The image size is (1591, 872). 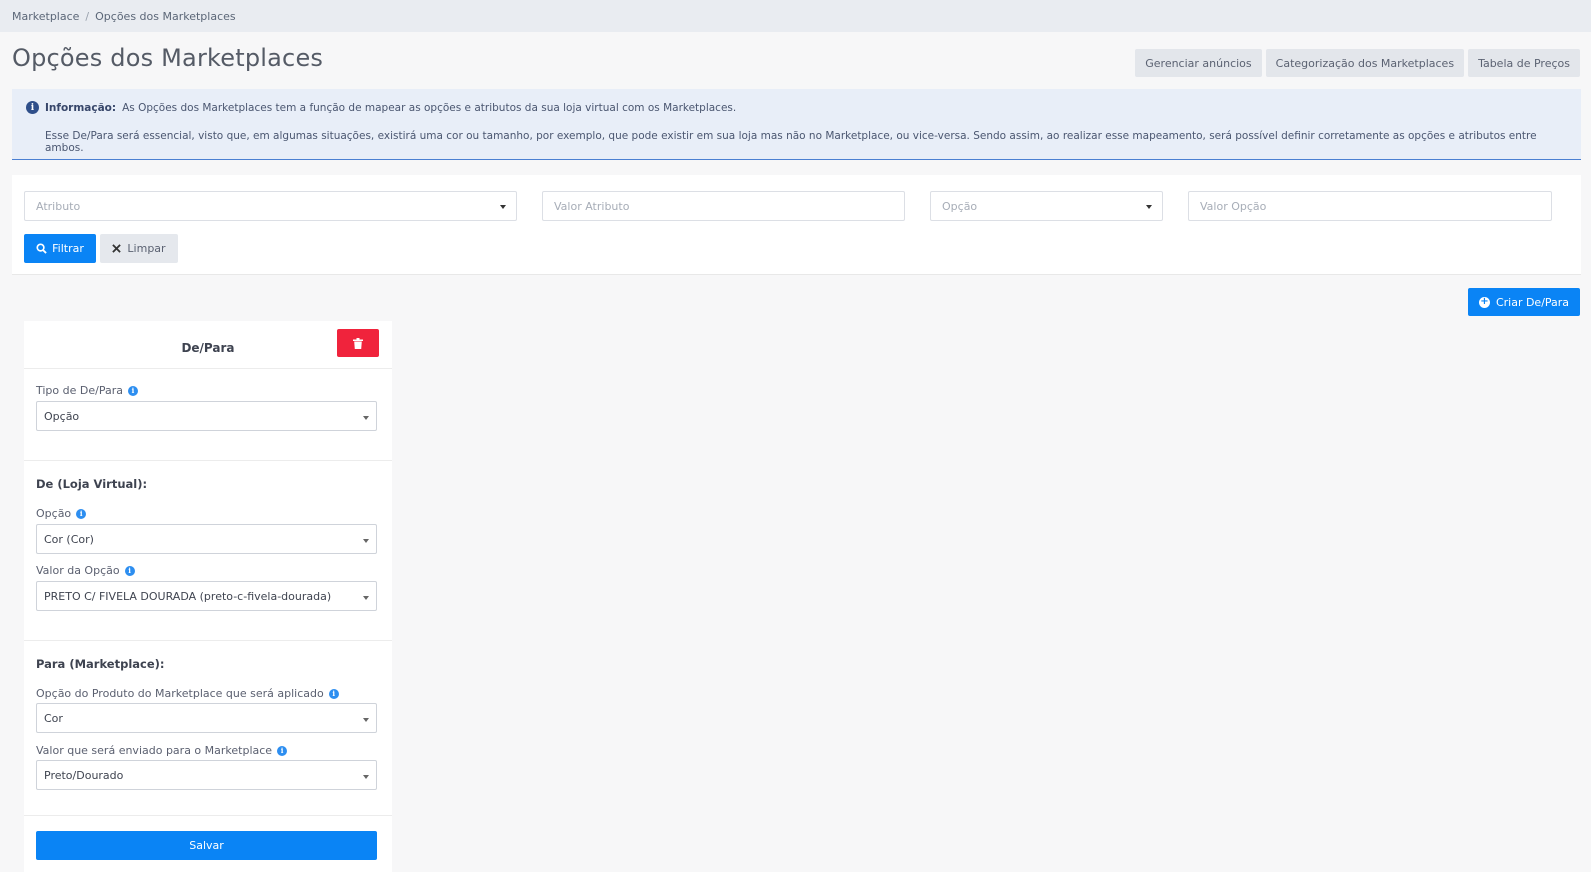 What do you see at coordinates (45, 16) in the screenshot?
I see `breadcrumb-marketplace-link: Marketplace` at bounding box center [45, 16].